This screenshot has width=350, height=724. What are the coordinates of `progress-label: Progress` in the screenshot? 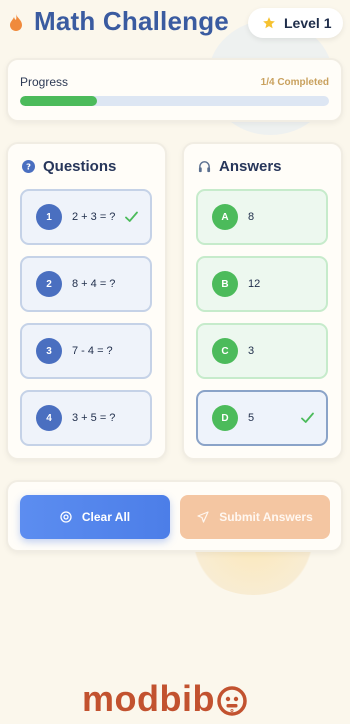 It's located at (44, 82).